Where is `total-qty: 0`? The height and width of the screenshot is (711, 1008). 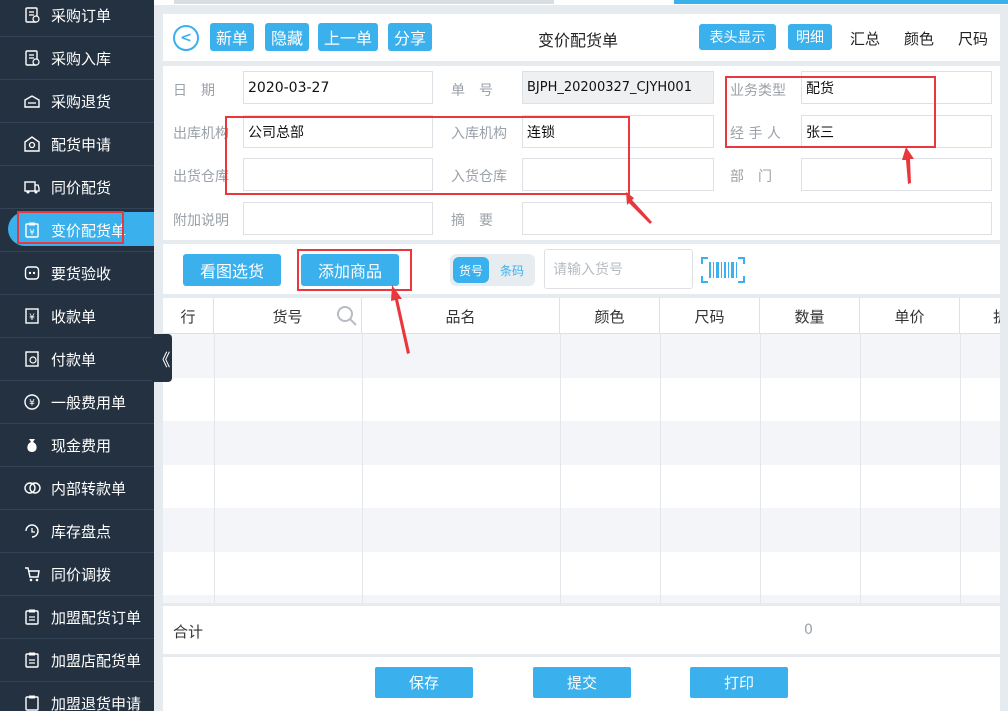 total-qty: 0 is located at coordinates (808, 630).